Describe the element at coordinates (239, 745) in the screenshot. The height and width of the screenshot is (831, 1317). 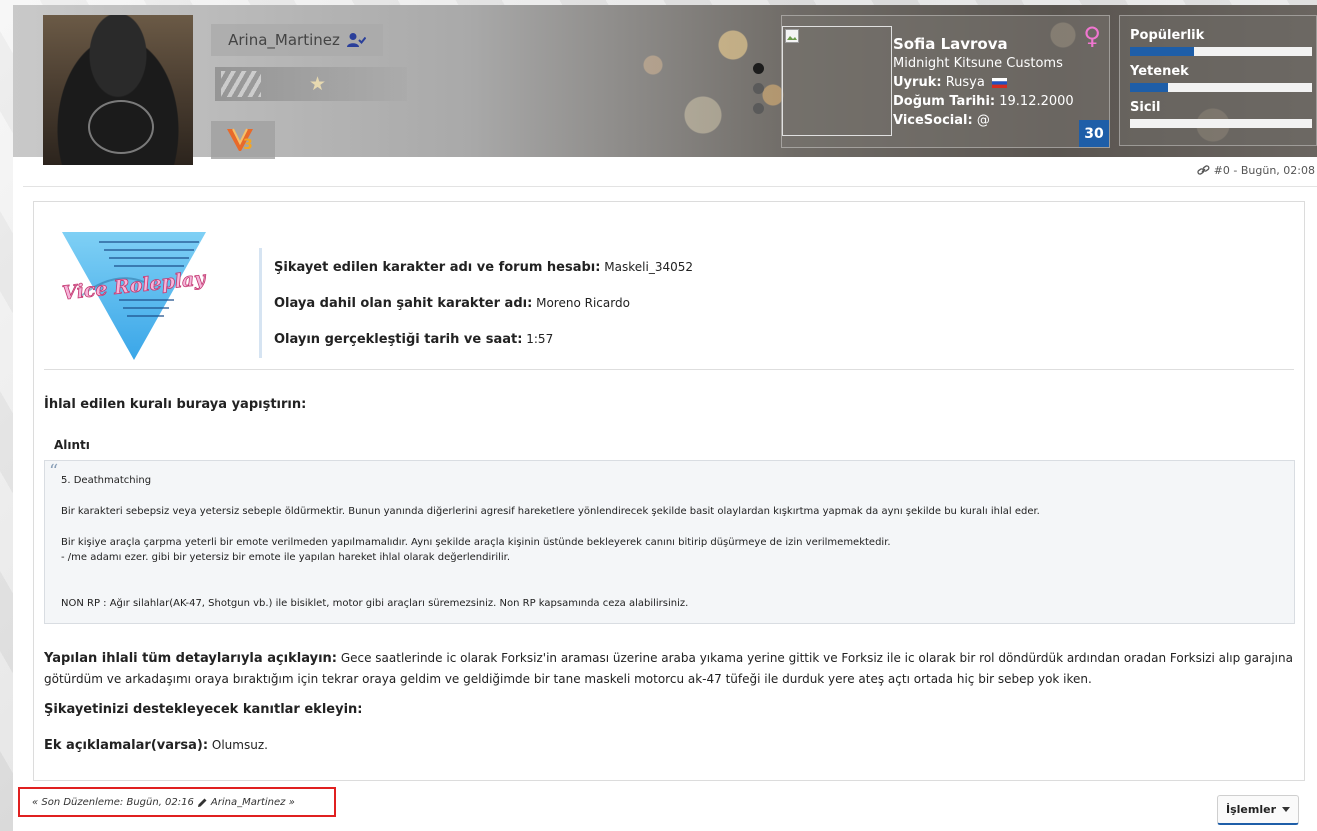
I see `extra-value: Olumsuz.` at that location.